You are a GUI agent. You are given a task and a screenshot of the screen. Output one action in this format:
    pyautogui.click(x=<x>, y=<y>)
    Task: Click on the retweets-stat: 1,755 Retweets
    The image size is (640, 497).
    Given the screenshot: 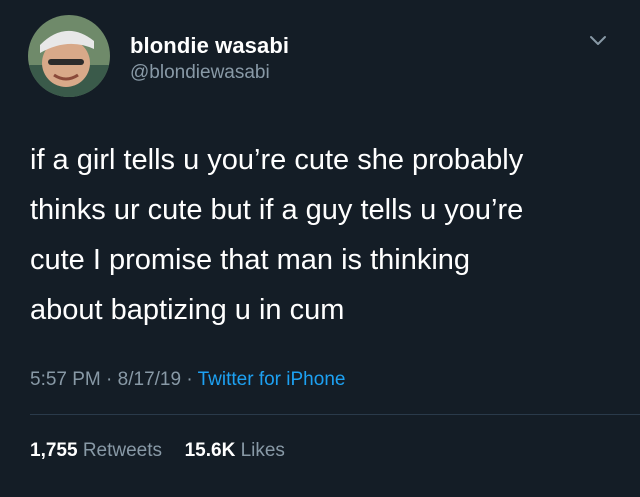 What is the action you would take?
    pyautogui.click(x=98, y=450)
    